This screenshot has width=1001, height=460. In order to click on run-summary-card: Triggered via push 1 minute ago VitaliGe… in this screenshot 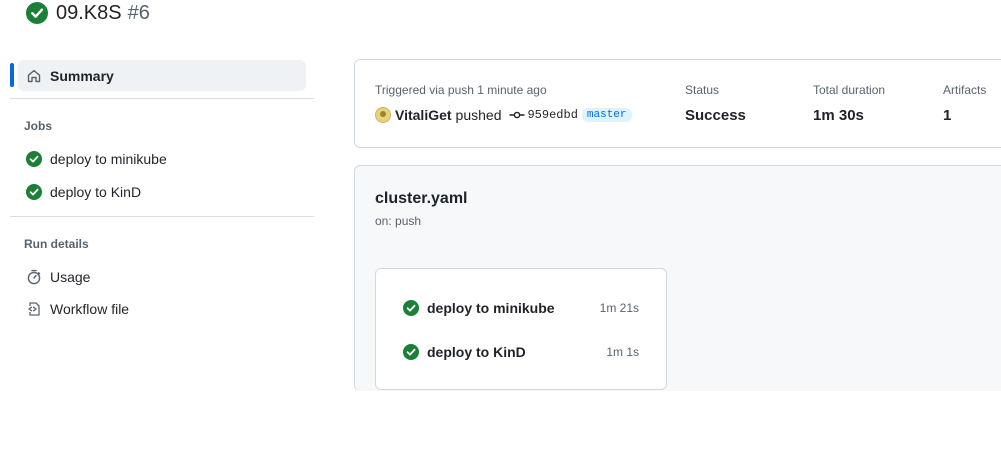, I will do `click(677, 103)`.